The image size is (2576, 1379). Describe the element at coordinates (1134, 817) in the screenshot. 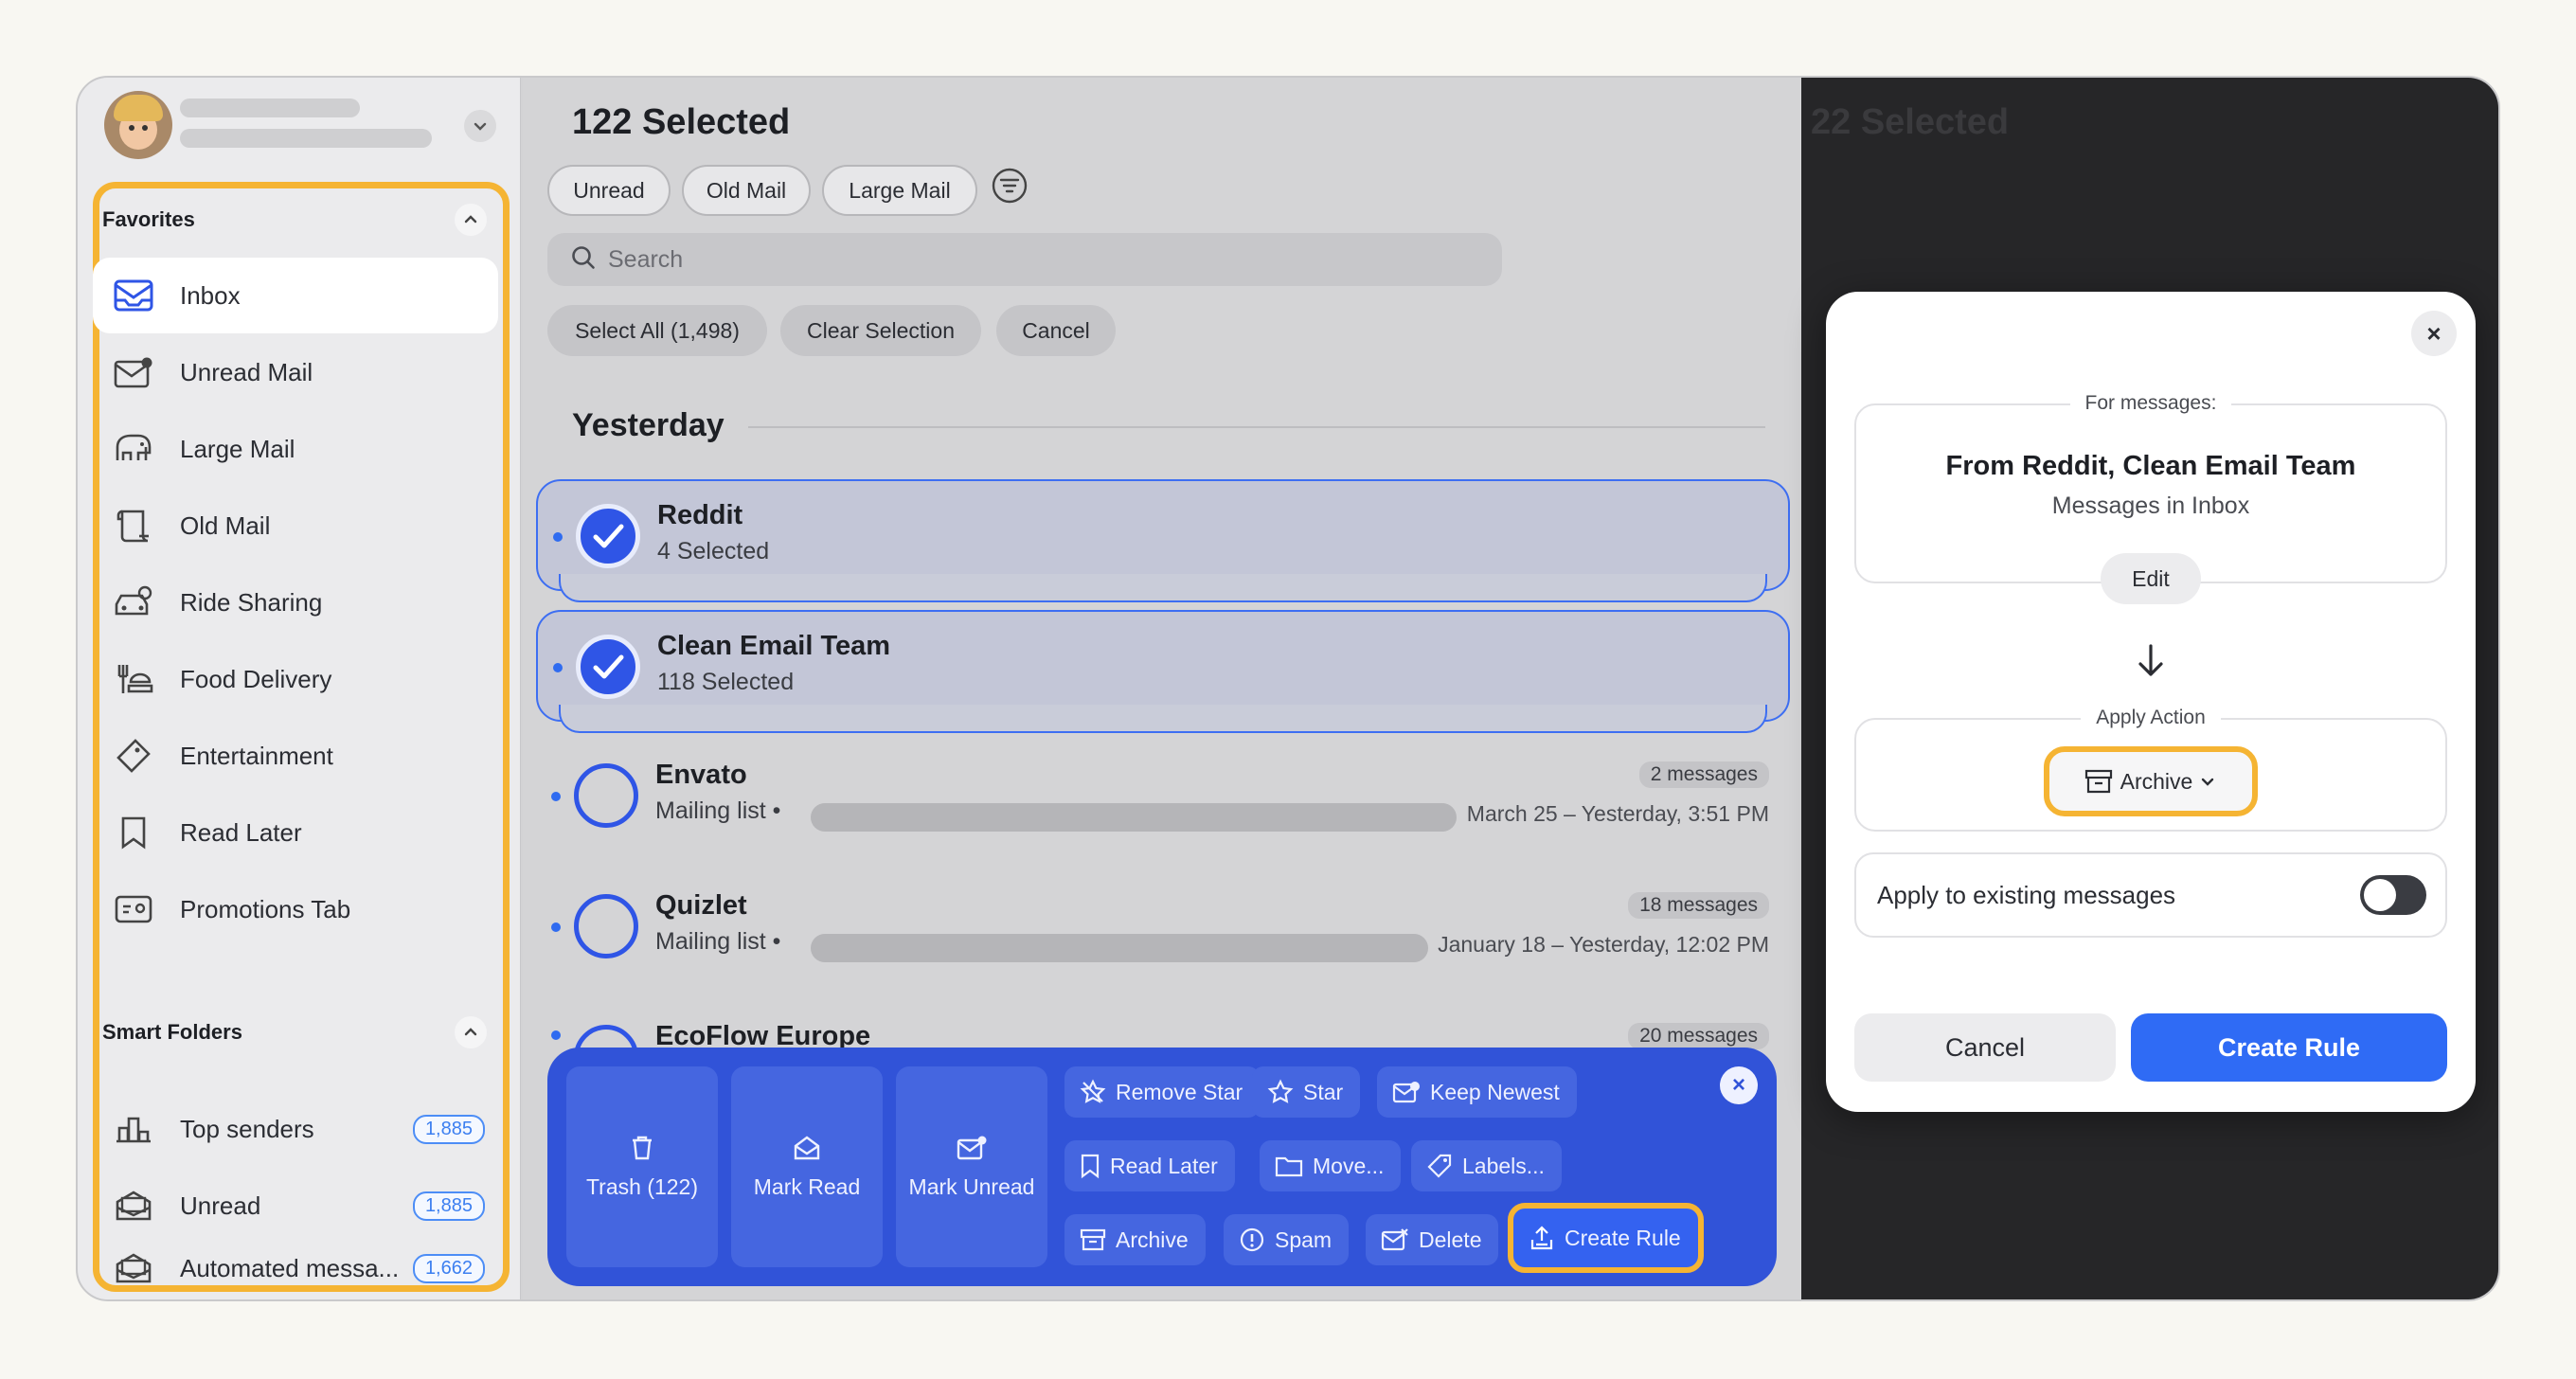

I see `preview-placeholder` at that location.